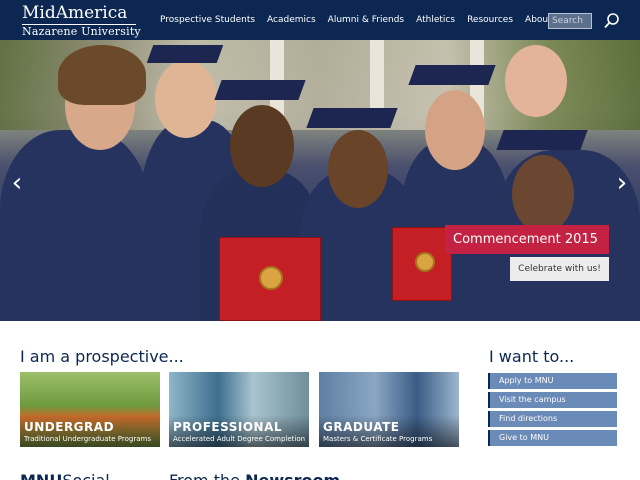  Describe the element at coordinates (361, 427) in the screenshot. I see `tile-title: GRADUATE` at that location.